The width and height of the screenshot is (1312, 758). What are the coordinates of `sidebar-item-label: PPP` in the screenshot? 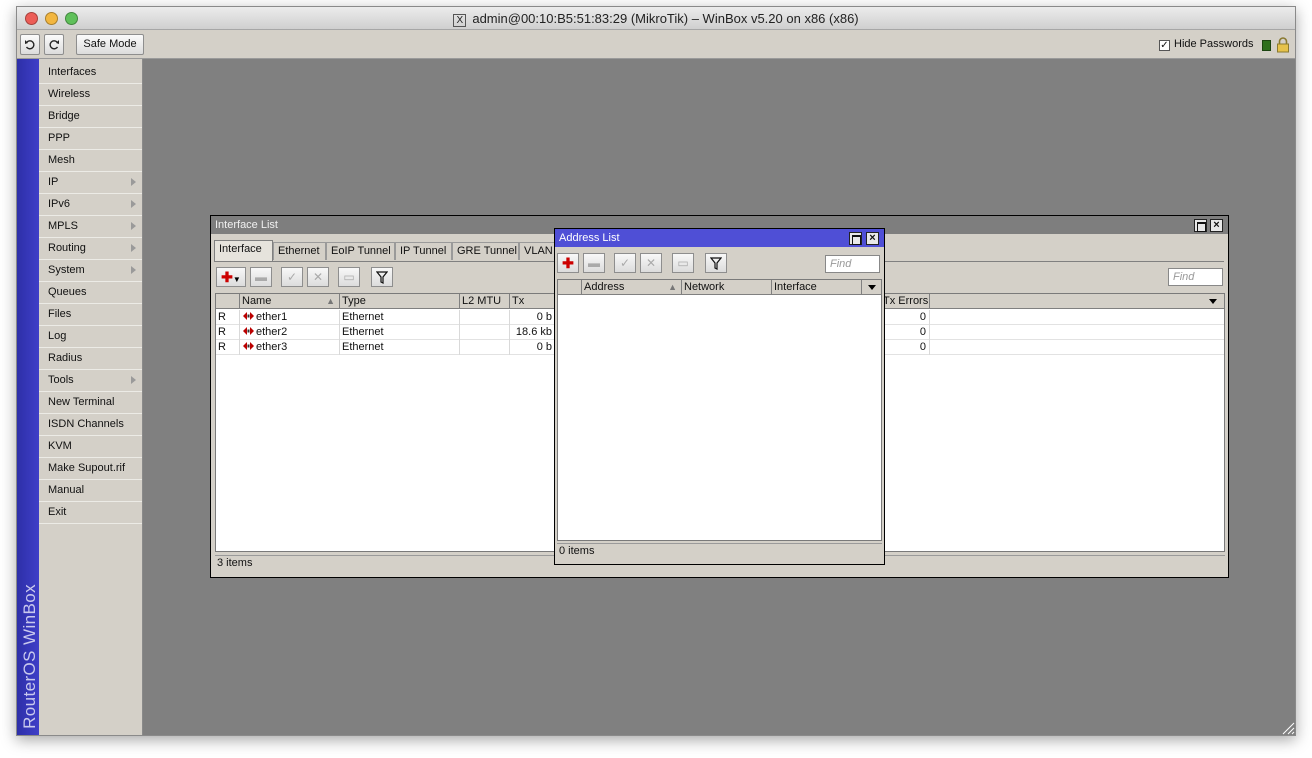 It's located at (59, 138).